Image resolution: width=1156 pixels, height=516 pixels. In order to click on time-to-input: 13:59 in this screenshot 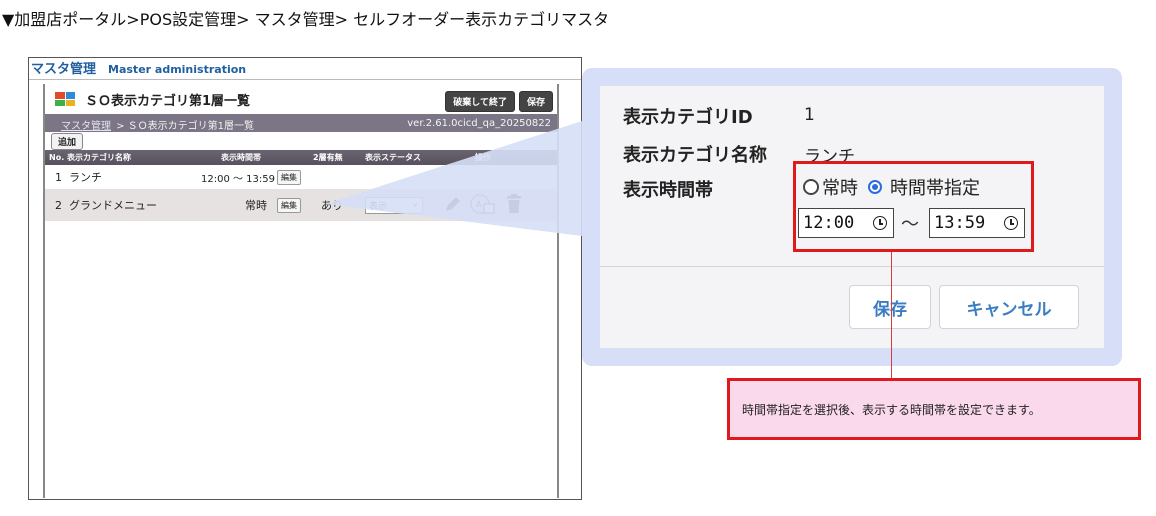, I will do `click(977, 223)`.